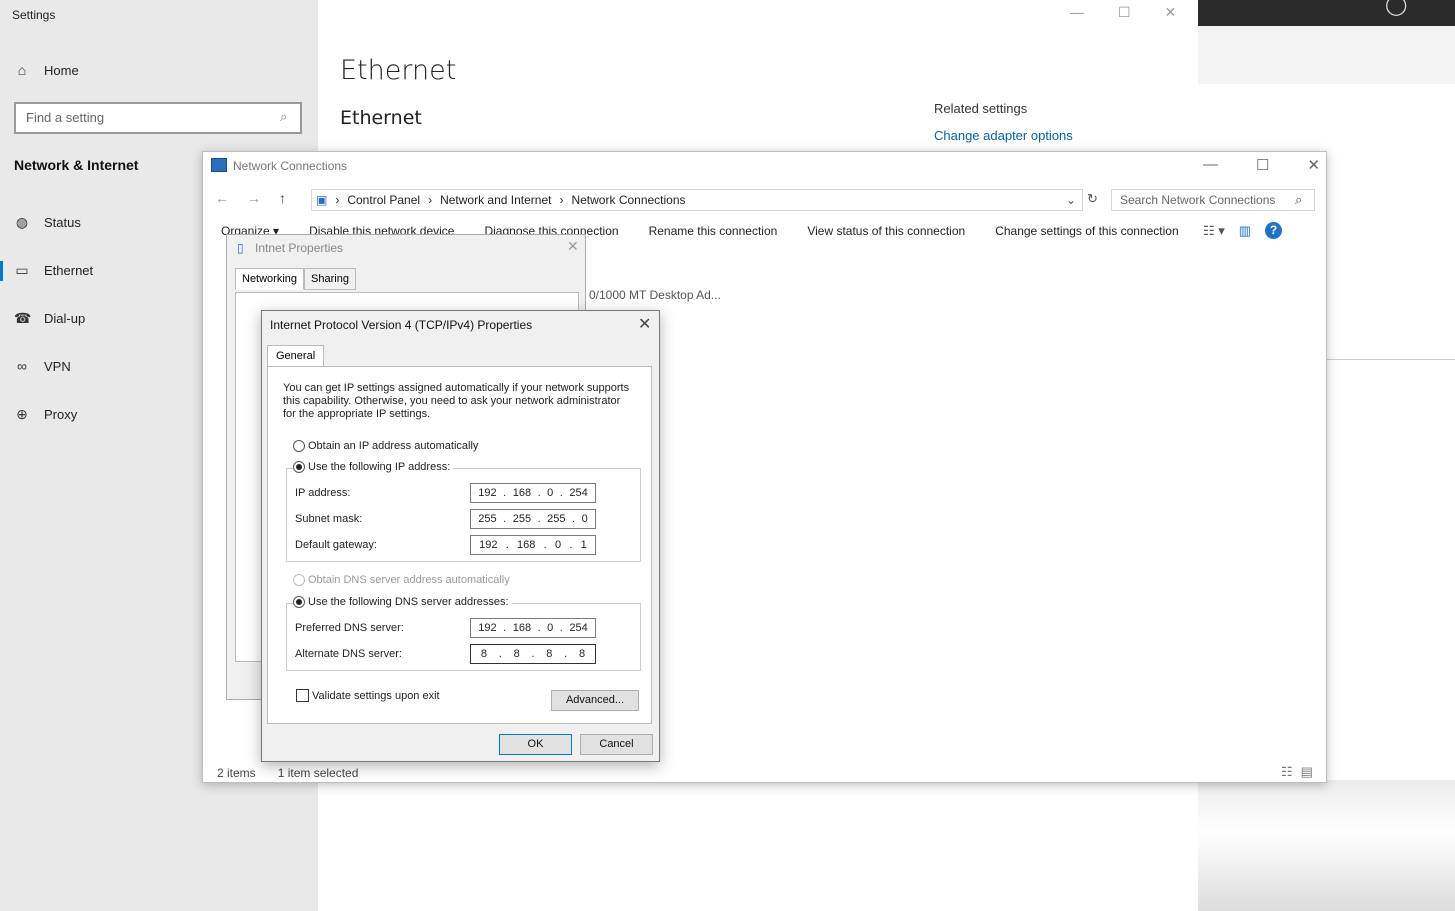 The image size is (1455, 911). I want to click on tiles-view-icon: ▤, so click(1307, 772).